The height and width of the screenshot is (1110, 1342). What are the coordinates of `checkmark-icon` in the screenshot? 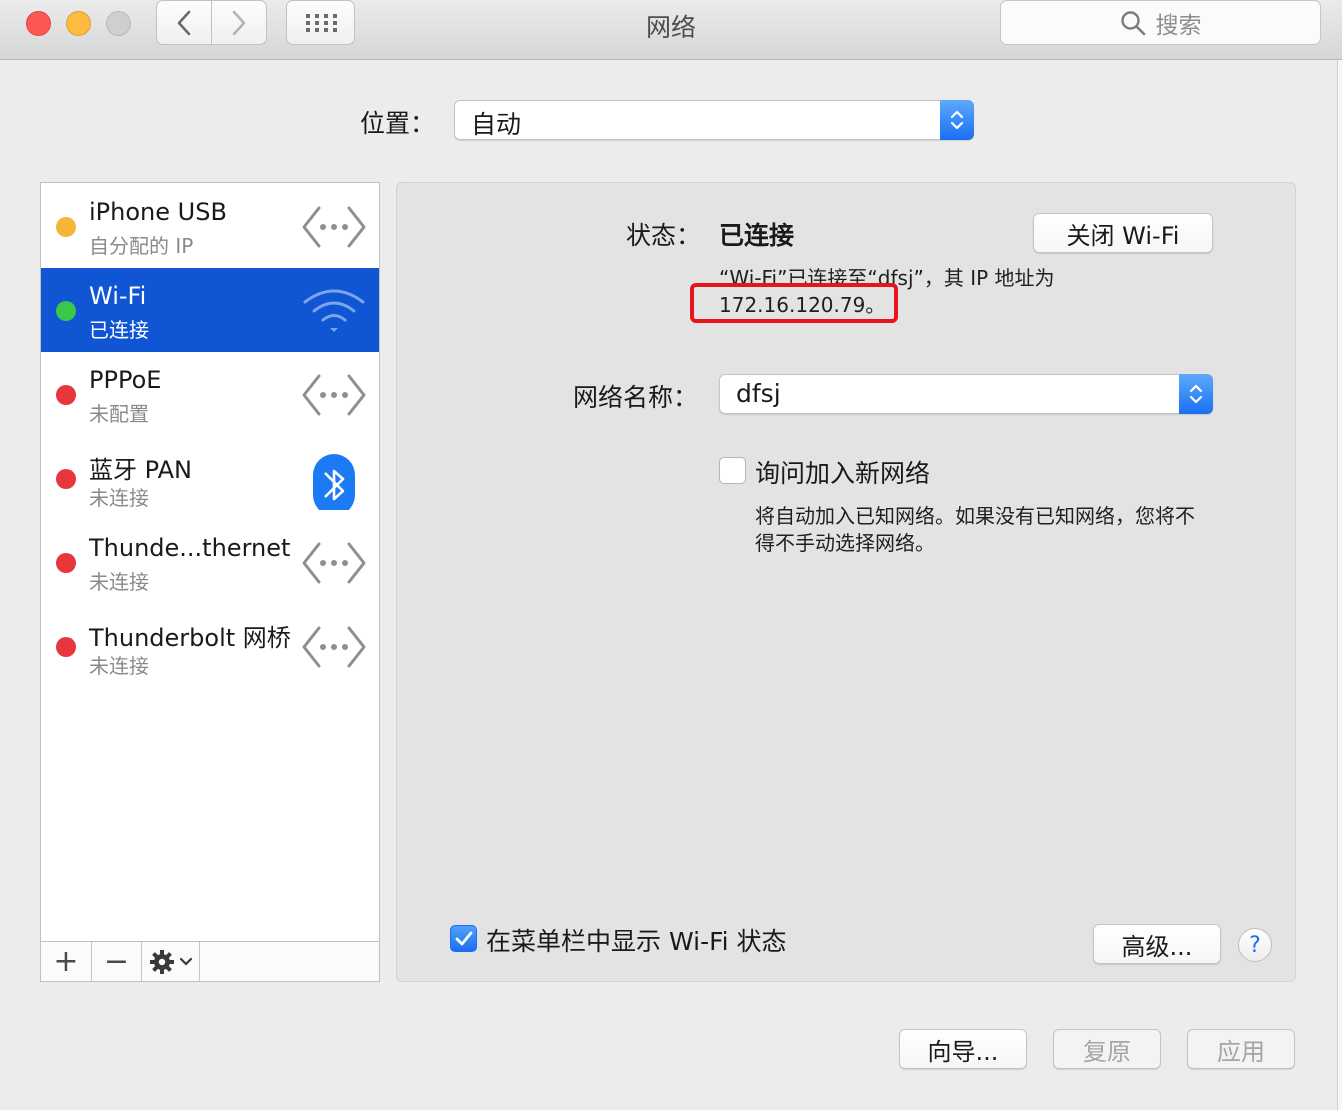 It's located at (463, 938).